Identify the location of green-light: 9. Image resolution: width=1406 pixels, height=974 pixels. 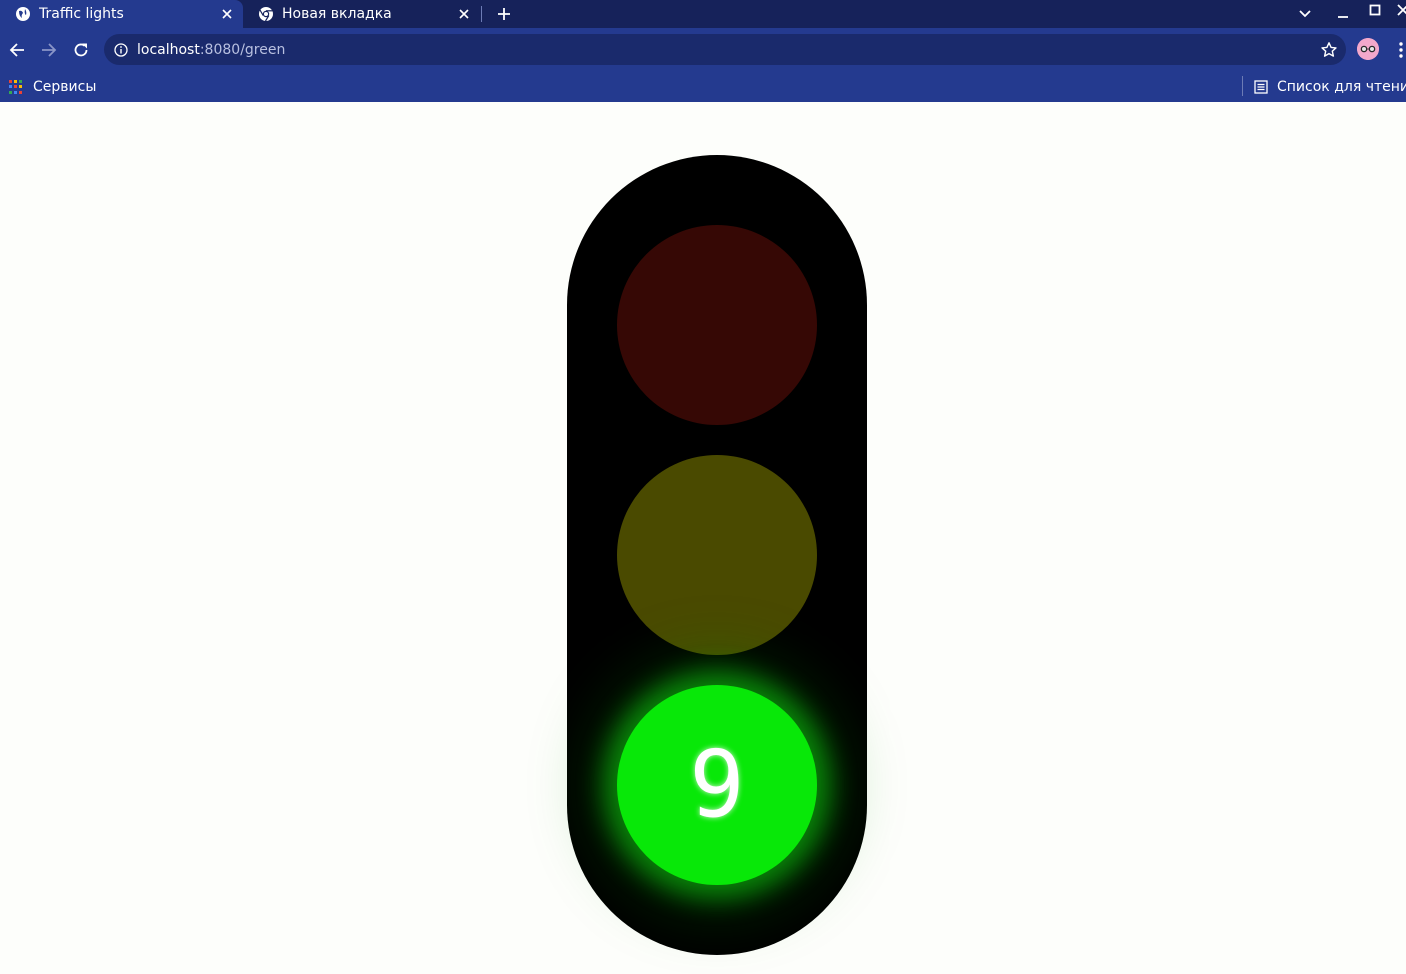
(717, 785).